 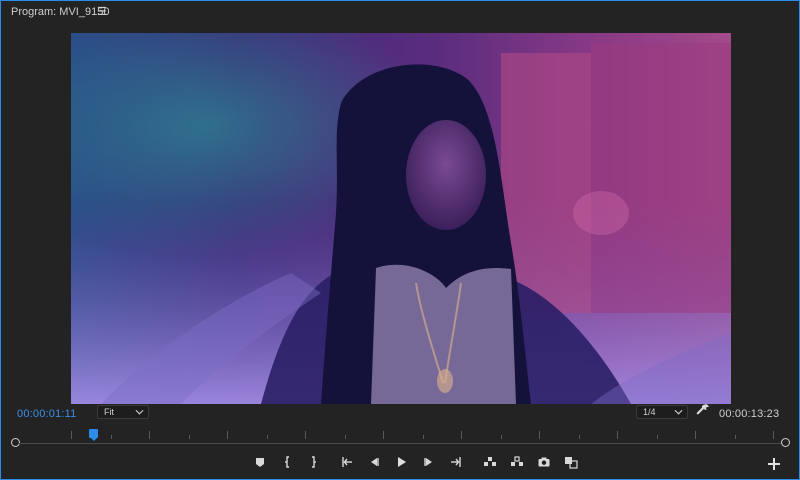 I want to click on extract-icon, so click(x=517, y=461).